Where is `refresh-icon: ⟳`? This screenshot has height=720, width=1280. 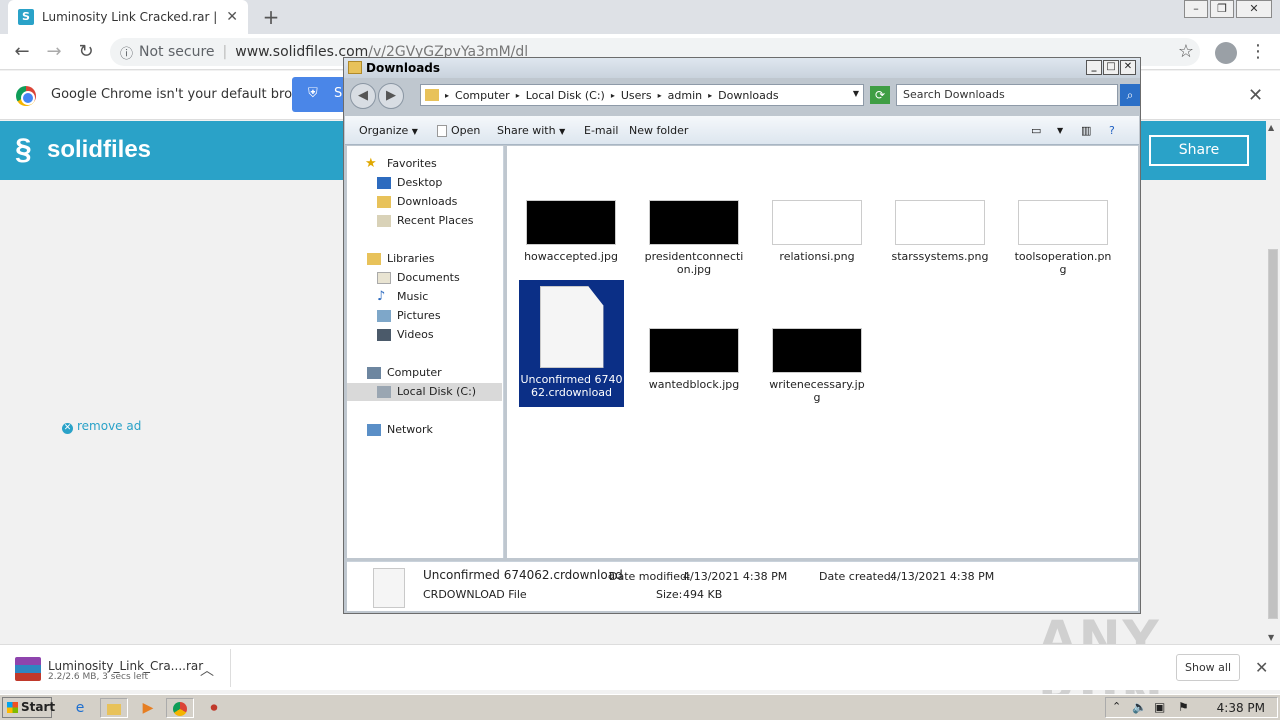
refresh-icon: ⟳ is located at coordinates (880, 95).